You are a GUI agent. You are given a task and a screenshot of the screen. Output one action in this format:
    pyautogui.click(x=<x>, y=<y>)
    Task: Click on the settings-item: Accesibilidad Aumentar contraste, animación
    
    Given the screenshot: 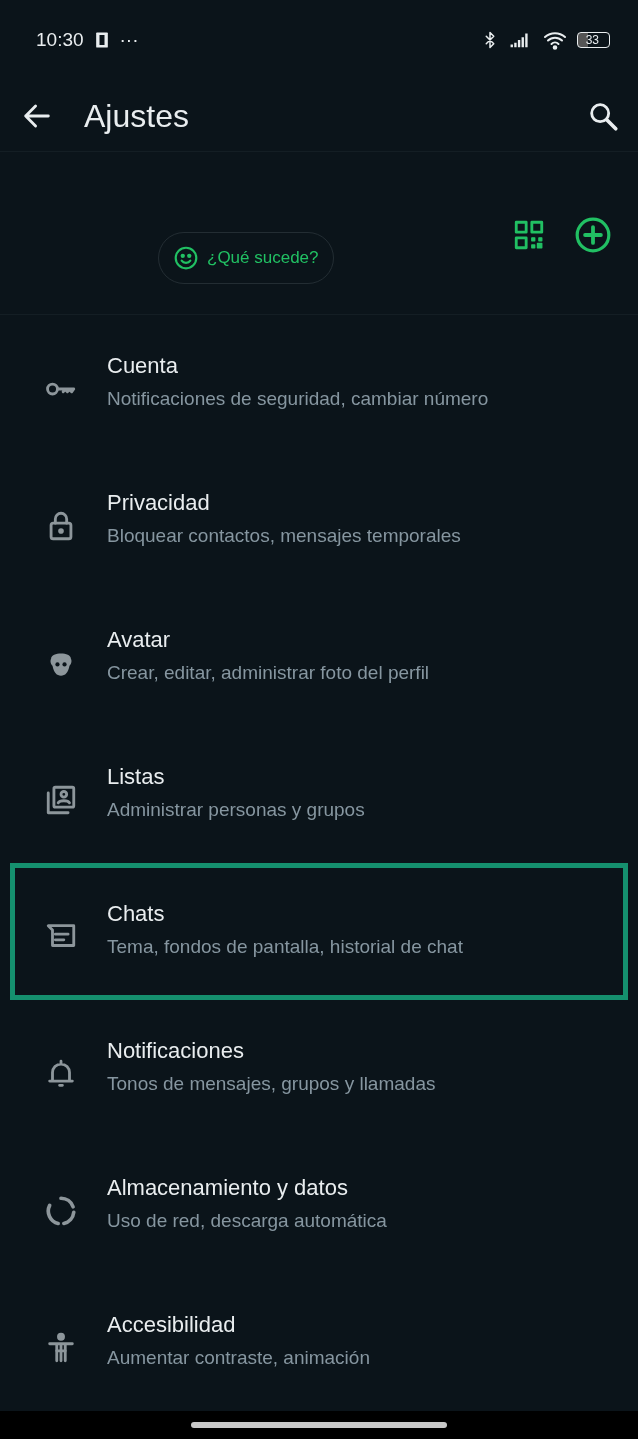 What is the action you would take?
    pyautogui.click(x=319, y=1342)
    